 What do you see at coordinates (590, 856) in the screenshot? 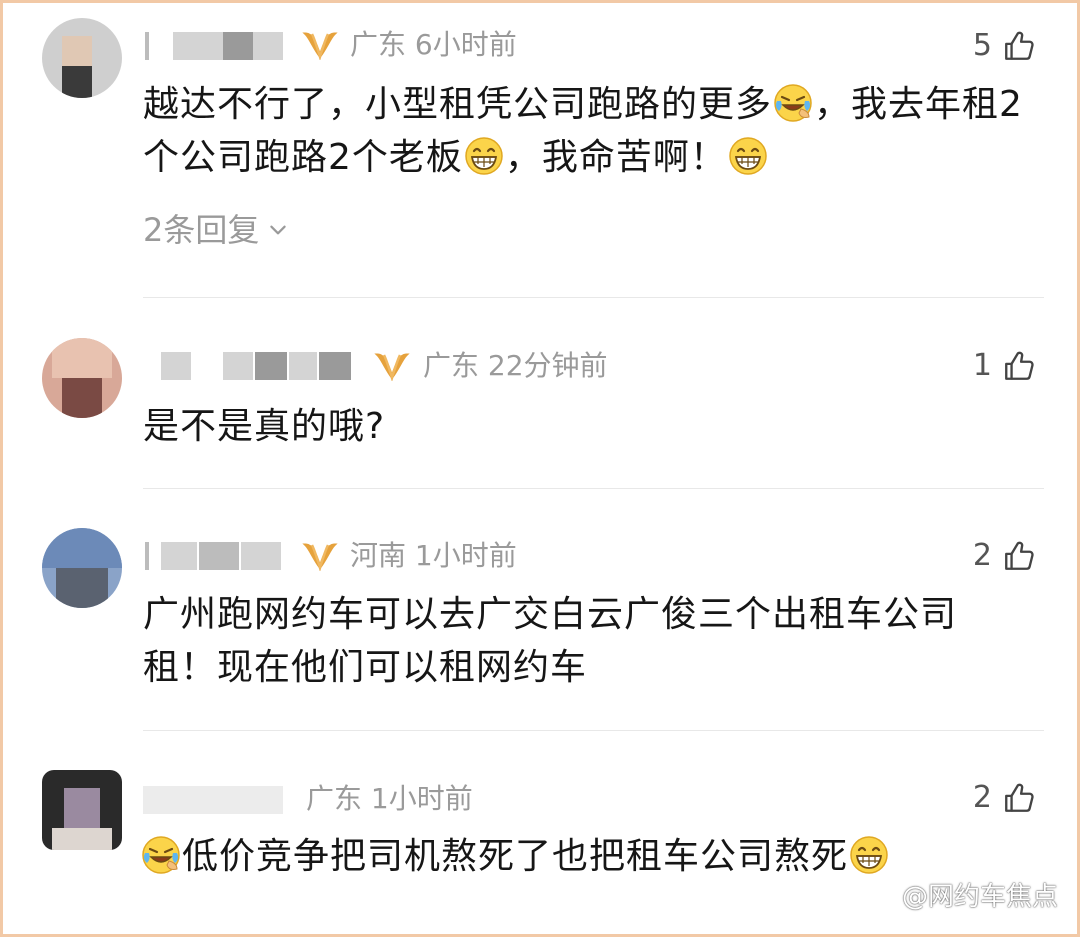
I see `comment-text: 低价竞争把司机熬死了也把租车公司熬死` at bounding box center [590, 856].